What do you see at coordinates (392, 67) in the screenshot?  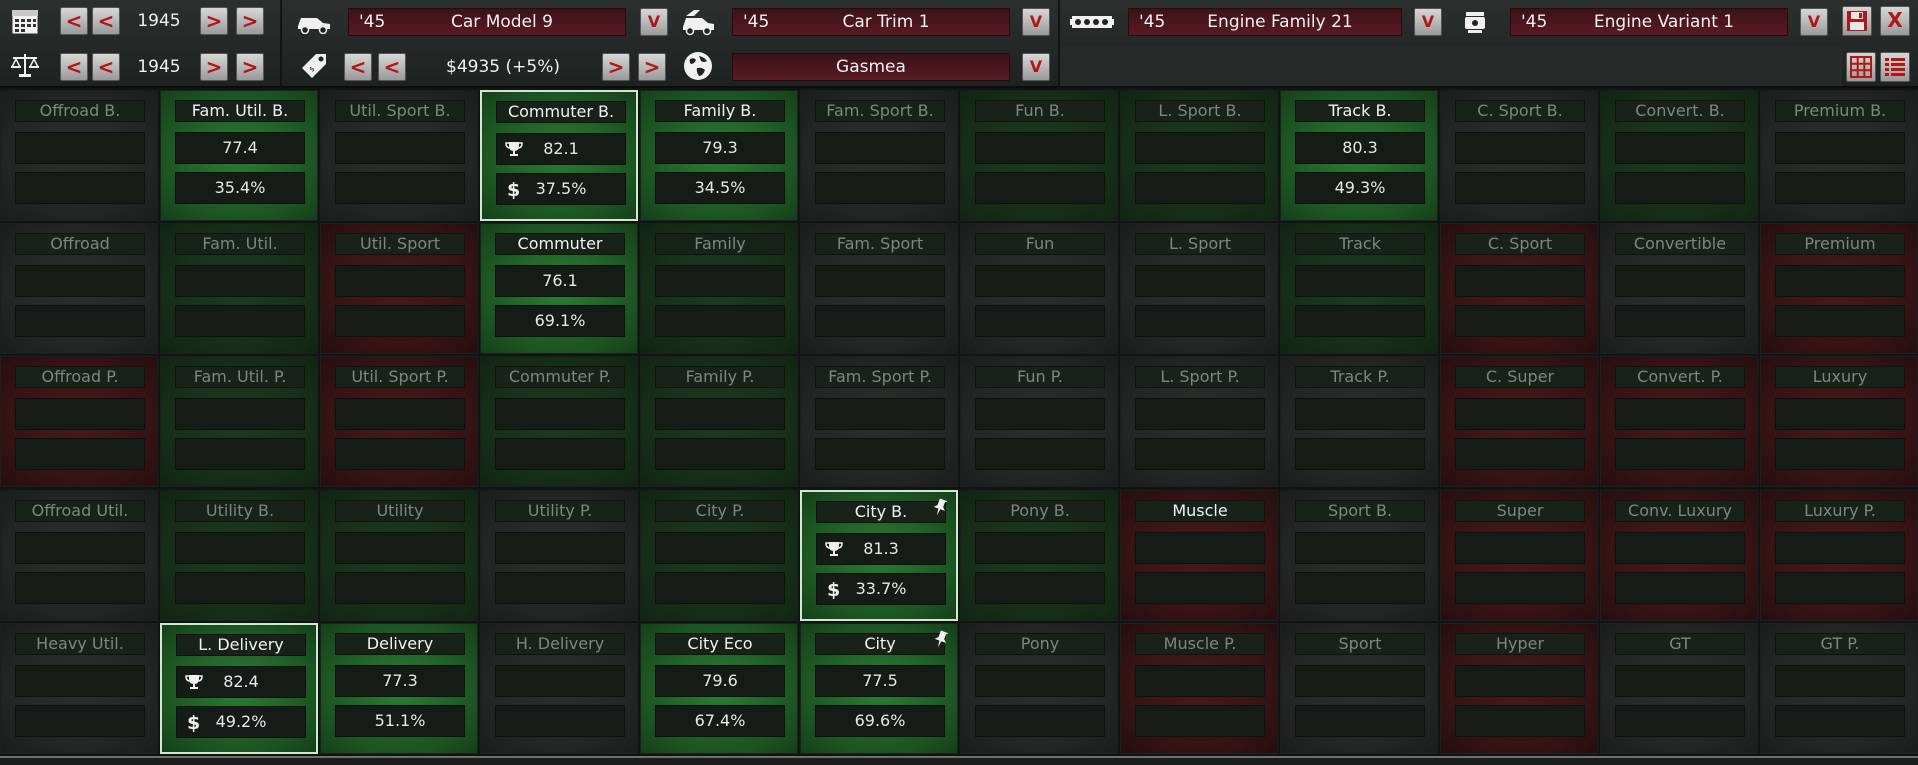 I see `price-prev-button: <` at bounding box center [392, 67].